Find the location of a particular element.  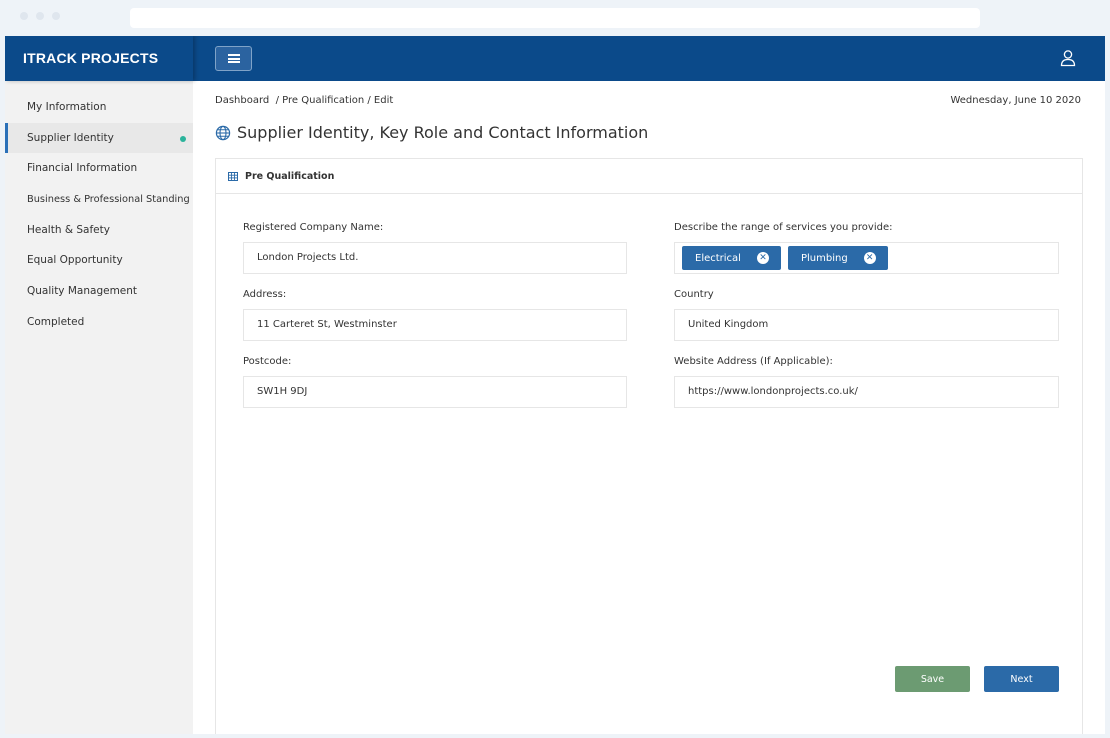

card-header: Pre Qualification is located at coordinates (649, 176).